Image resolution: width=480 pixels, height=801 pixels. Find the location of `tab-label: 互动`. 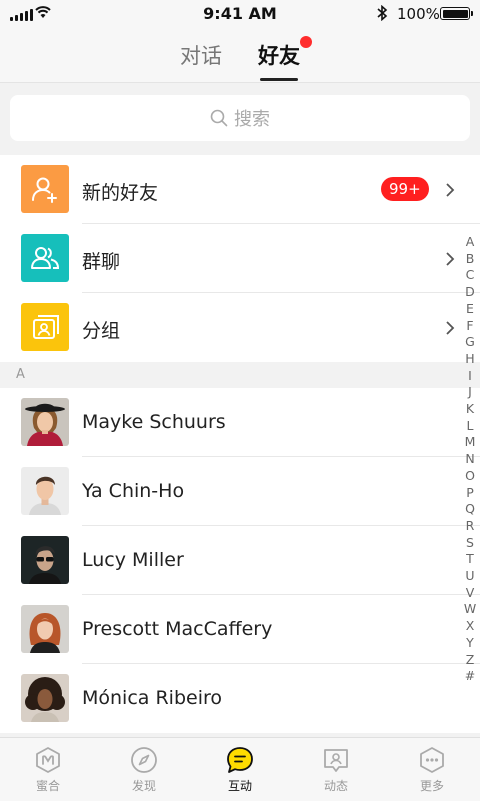

tab-label: 互动 is located at coordinates (239, 786).